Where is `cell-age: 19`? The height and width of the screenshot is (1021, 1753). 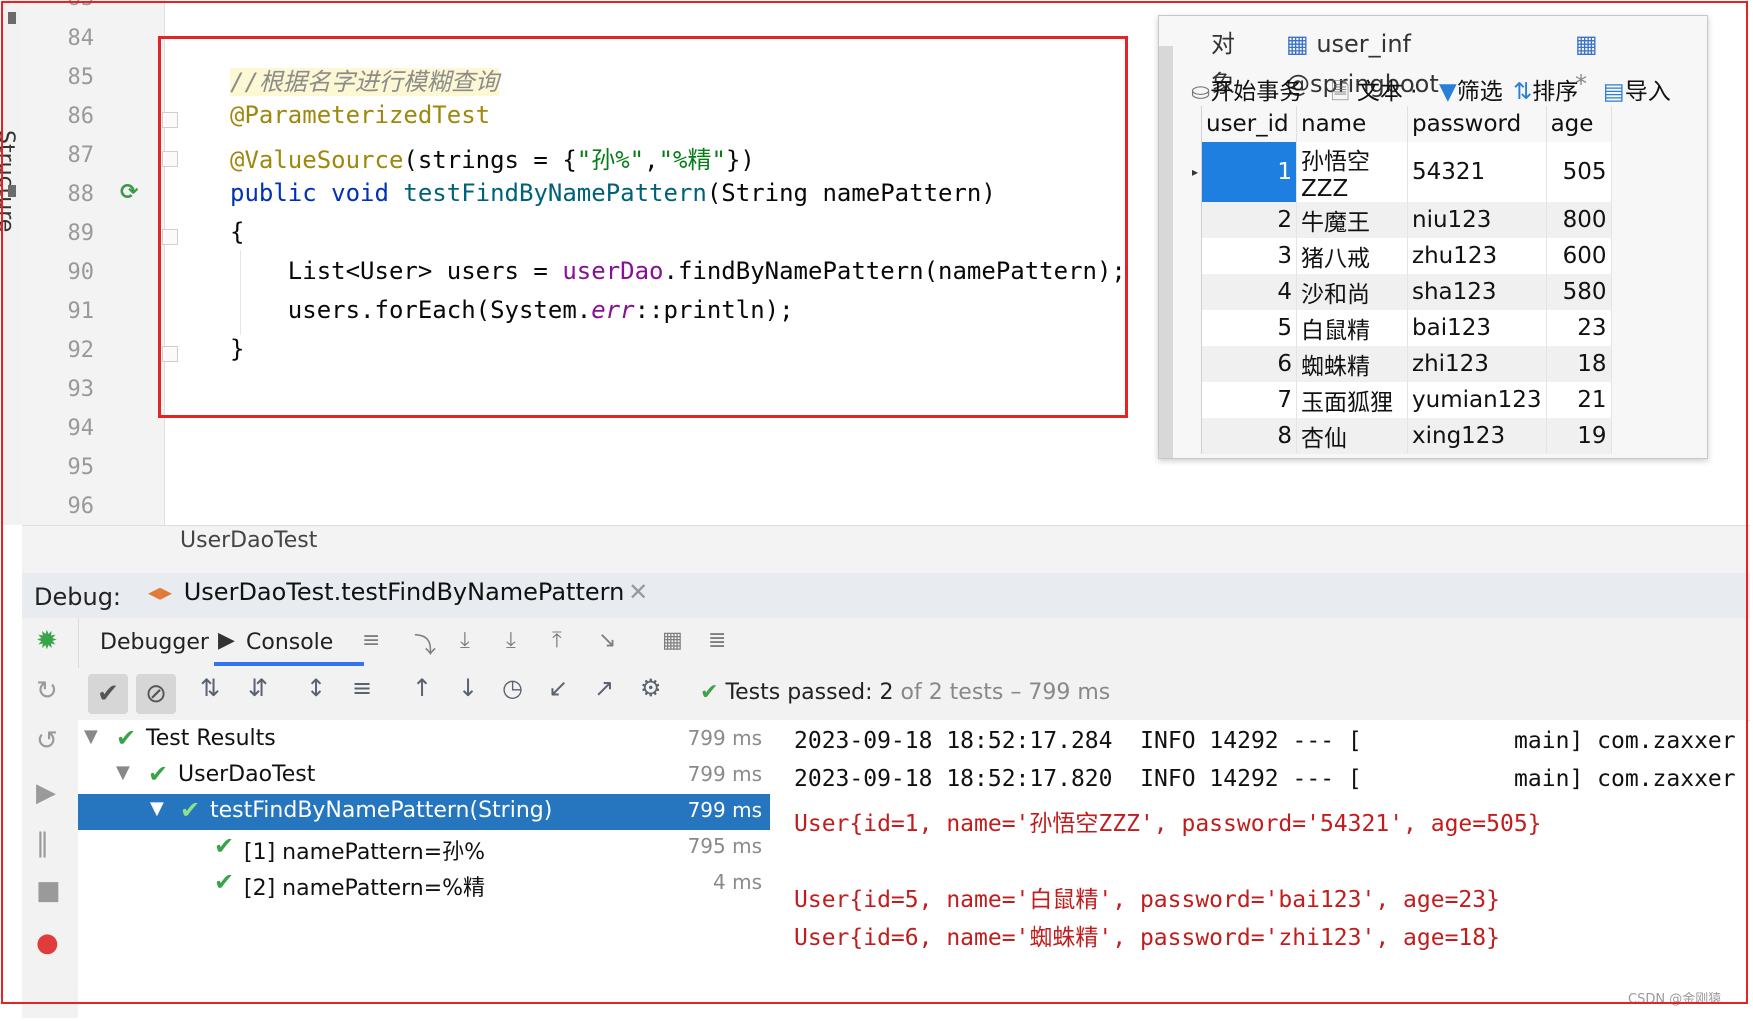
cell-age: 19 is located at coordinates (1579, 436).